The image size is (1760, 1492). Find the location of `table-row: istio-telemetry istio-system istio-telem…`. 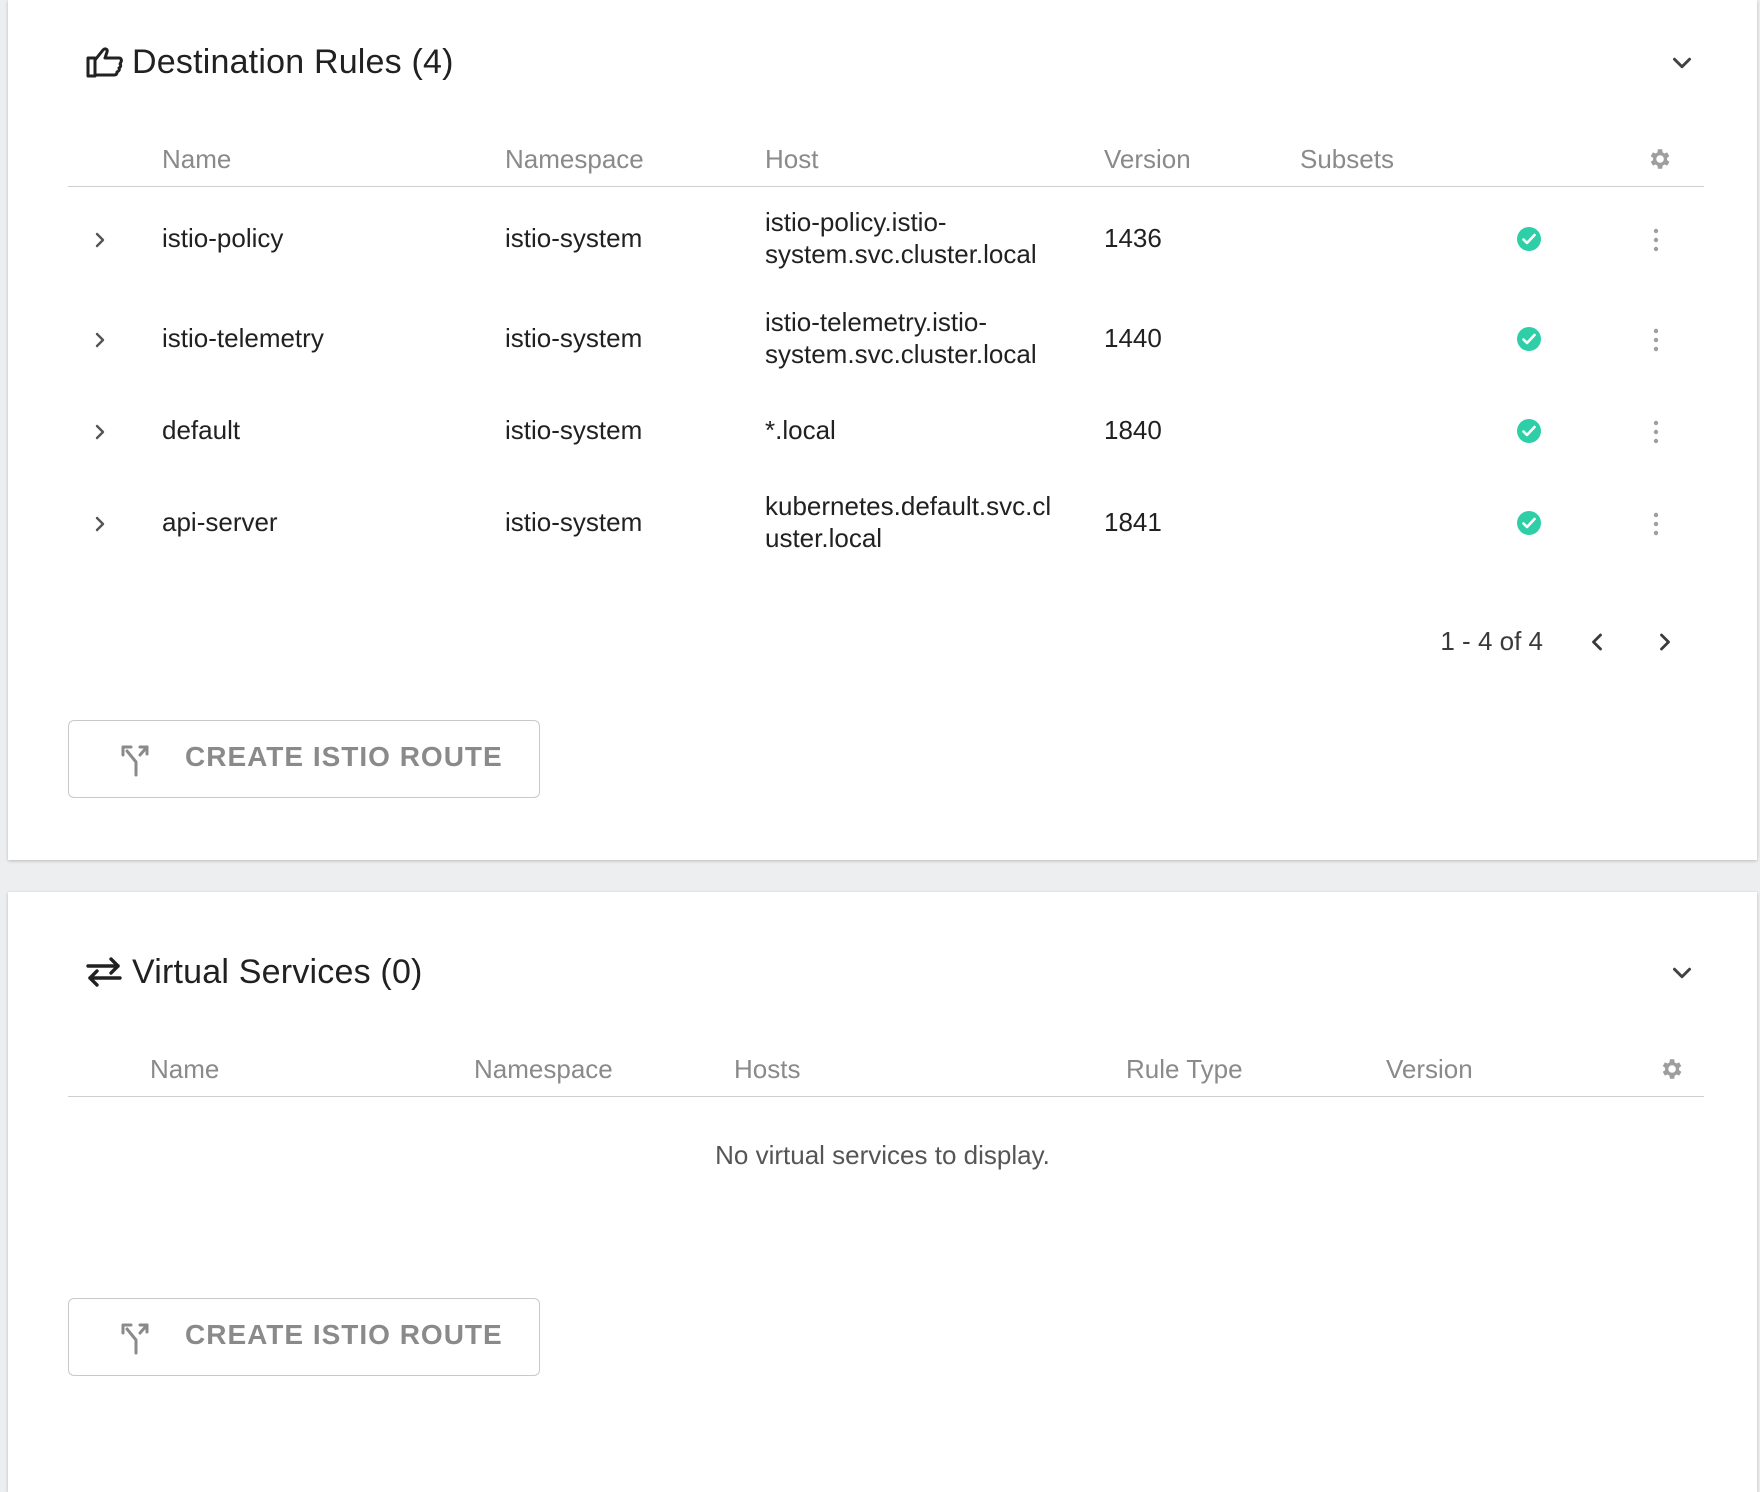

table-row: istio-telemetry istio-system istio-telem… is located at coordinates (886, 340).